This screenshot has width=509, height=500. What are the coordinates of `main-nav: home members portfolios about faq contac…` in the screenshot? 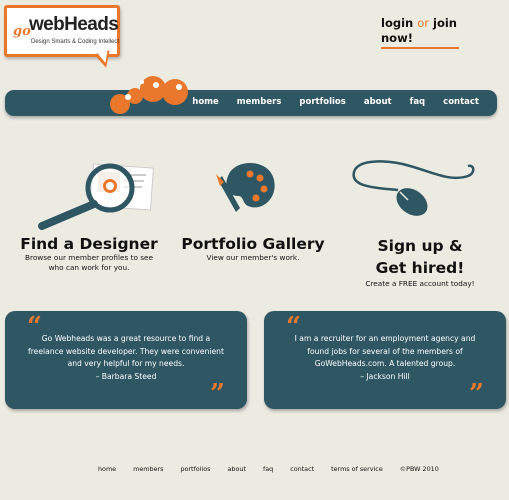 It's located at (326, 102).